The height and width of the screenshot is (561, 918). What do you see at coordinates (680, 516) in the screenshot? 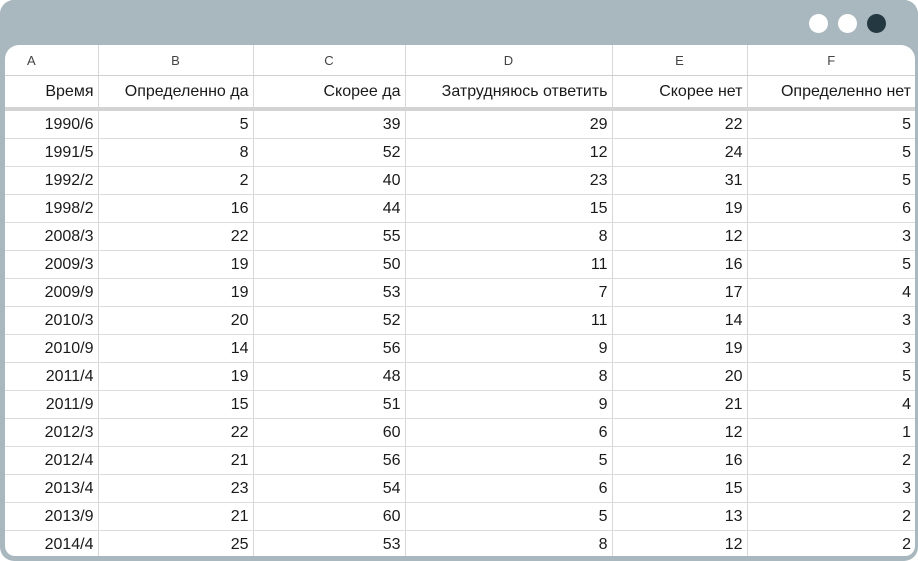
I see `table-cell: 13` at bounding box center [680, 516].